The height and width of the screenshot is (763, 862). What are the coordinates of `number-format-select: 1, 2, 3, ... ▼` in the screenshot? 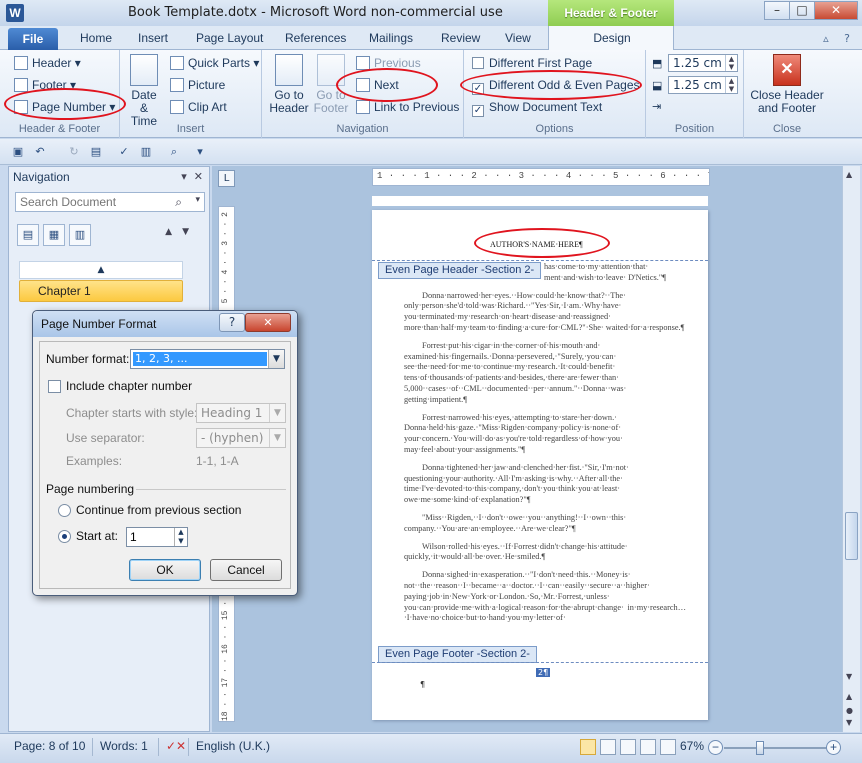 It's located at (207, 359).